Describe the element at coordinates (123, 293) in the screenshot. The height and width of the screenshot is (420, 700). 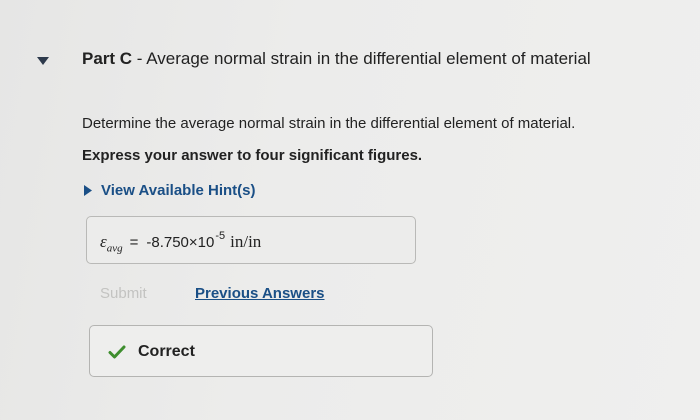
I see `submit-button: Submit` at that location.